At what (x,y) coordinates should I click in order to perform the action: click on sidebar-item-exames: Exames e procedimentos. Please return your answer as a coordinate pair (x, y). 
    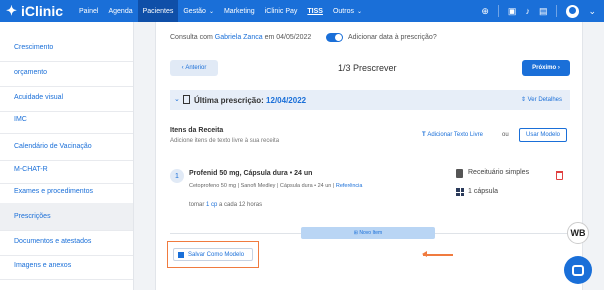
    Looking at the image, I should click on (66, 192).